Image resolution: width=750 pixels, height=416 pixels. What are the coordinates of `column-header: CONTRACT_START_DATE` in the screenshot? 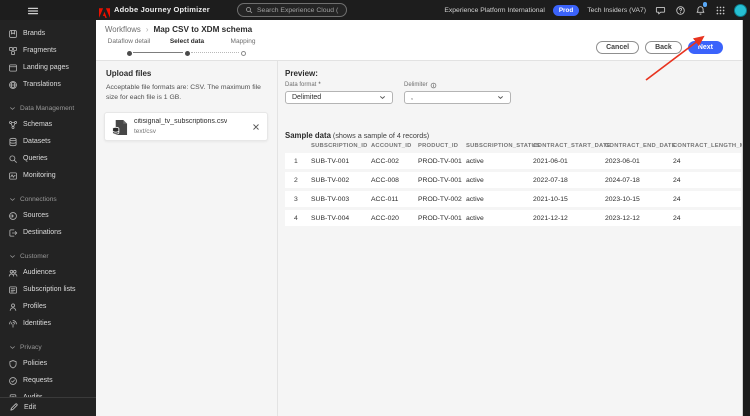 It's located at (572, 146).